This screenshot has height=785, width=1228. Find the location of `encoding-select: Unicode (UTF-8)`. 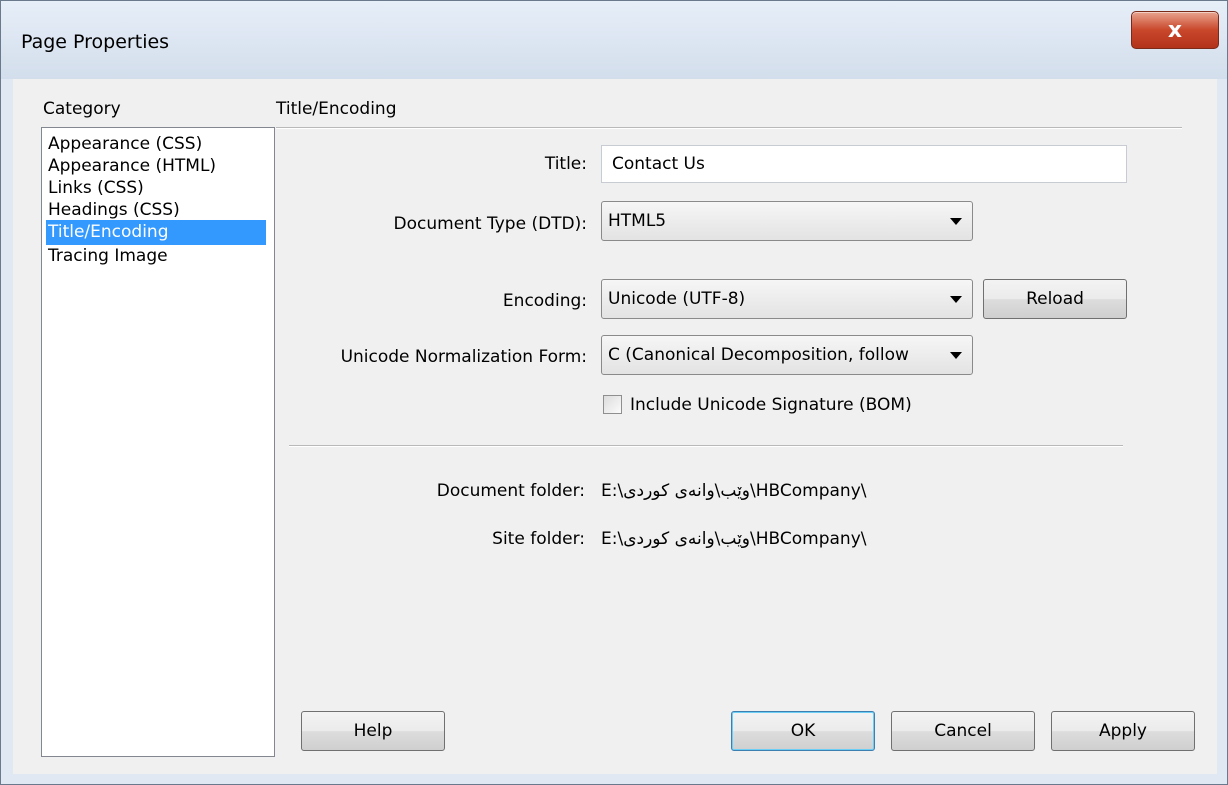

encoding-select: Unicode (UTF-8) is located at coordinates (787, 299).